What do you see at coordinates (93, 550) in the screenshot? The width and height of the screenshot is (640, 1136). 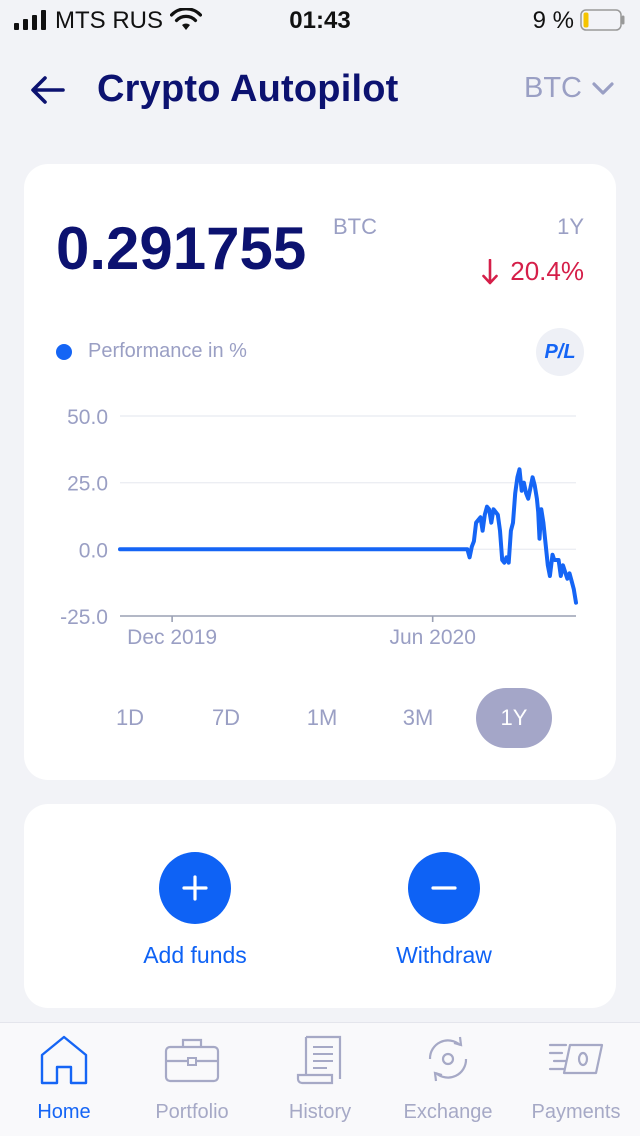 I see `y-tick-label: 0.0` at bounding box center [93, 550].